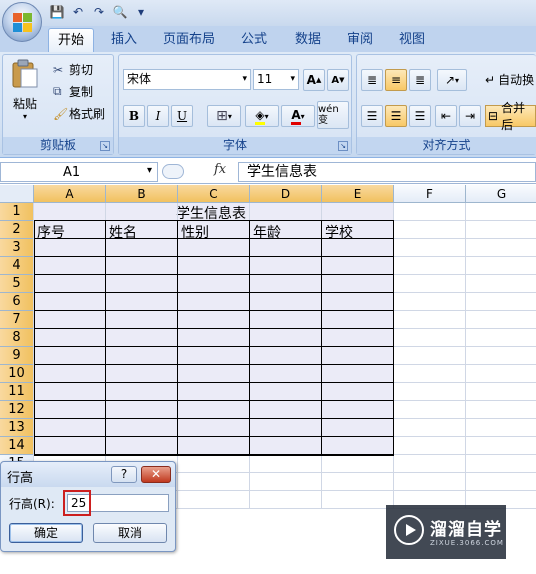  What do you see at coordinates (17, 212) in the screenshot?
I see `row-header-1: 1` at bounding box center [17, 212].